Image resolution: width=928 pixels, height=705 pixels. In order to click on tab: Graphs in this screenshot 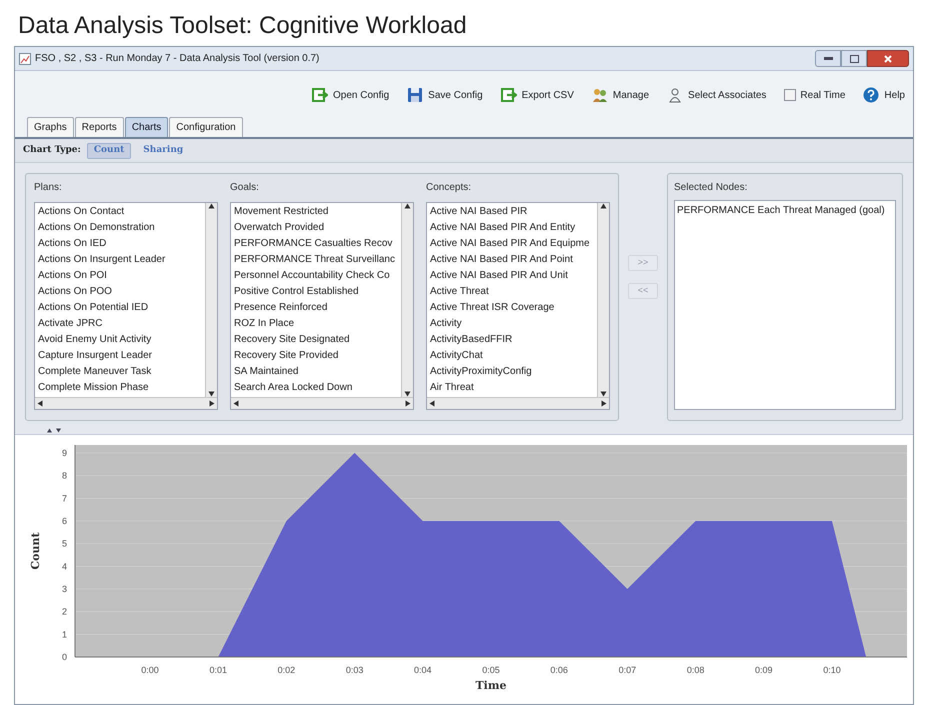, I will do `click(50, 127)`.